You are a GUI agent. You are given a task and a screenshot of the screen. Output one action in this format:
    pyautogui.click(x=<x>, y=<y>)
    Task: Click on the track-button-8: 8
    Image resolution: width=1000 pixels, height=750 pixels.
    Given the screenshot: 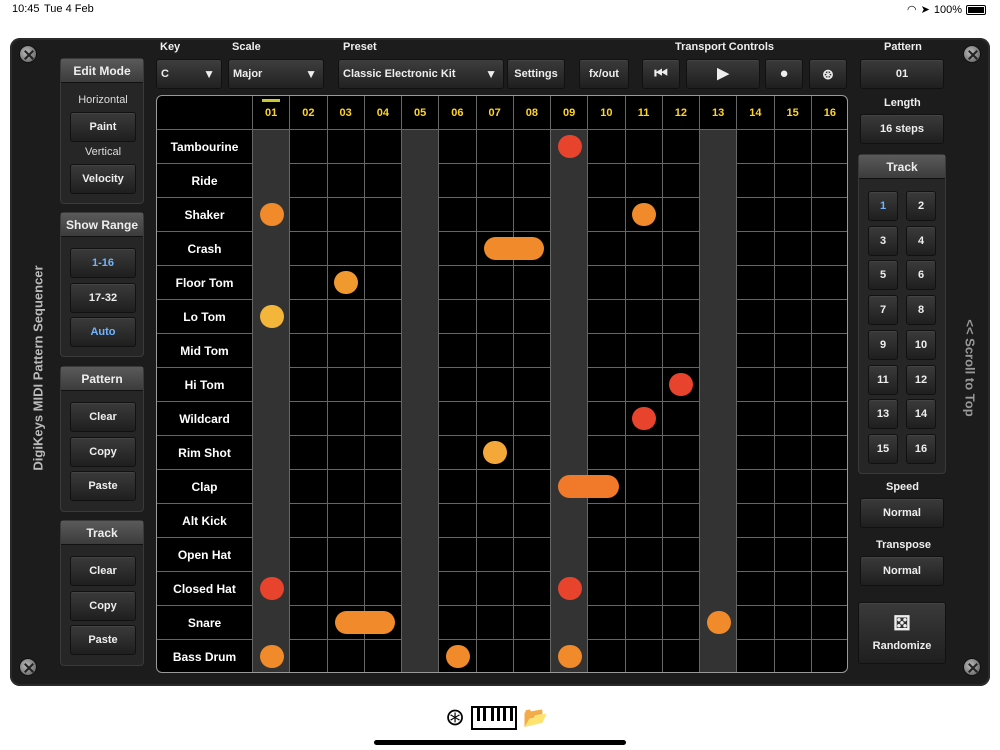 What is the action you would take?
    pyautogui.click(x=921, y=310)
    